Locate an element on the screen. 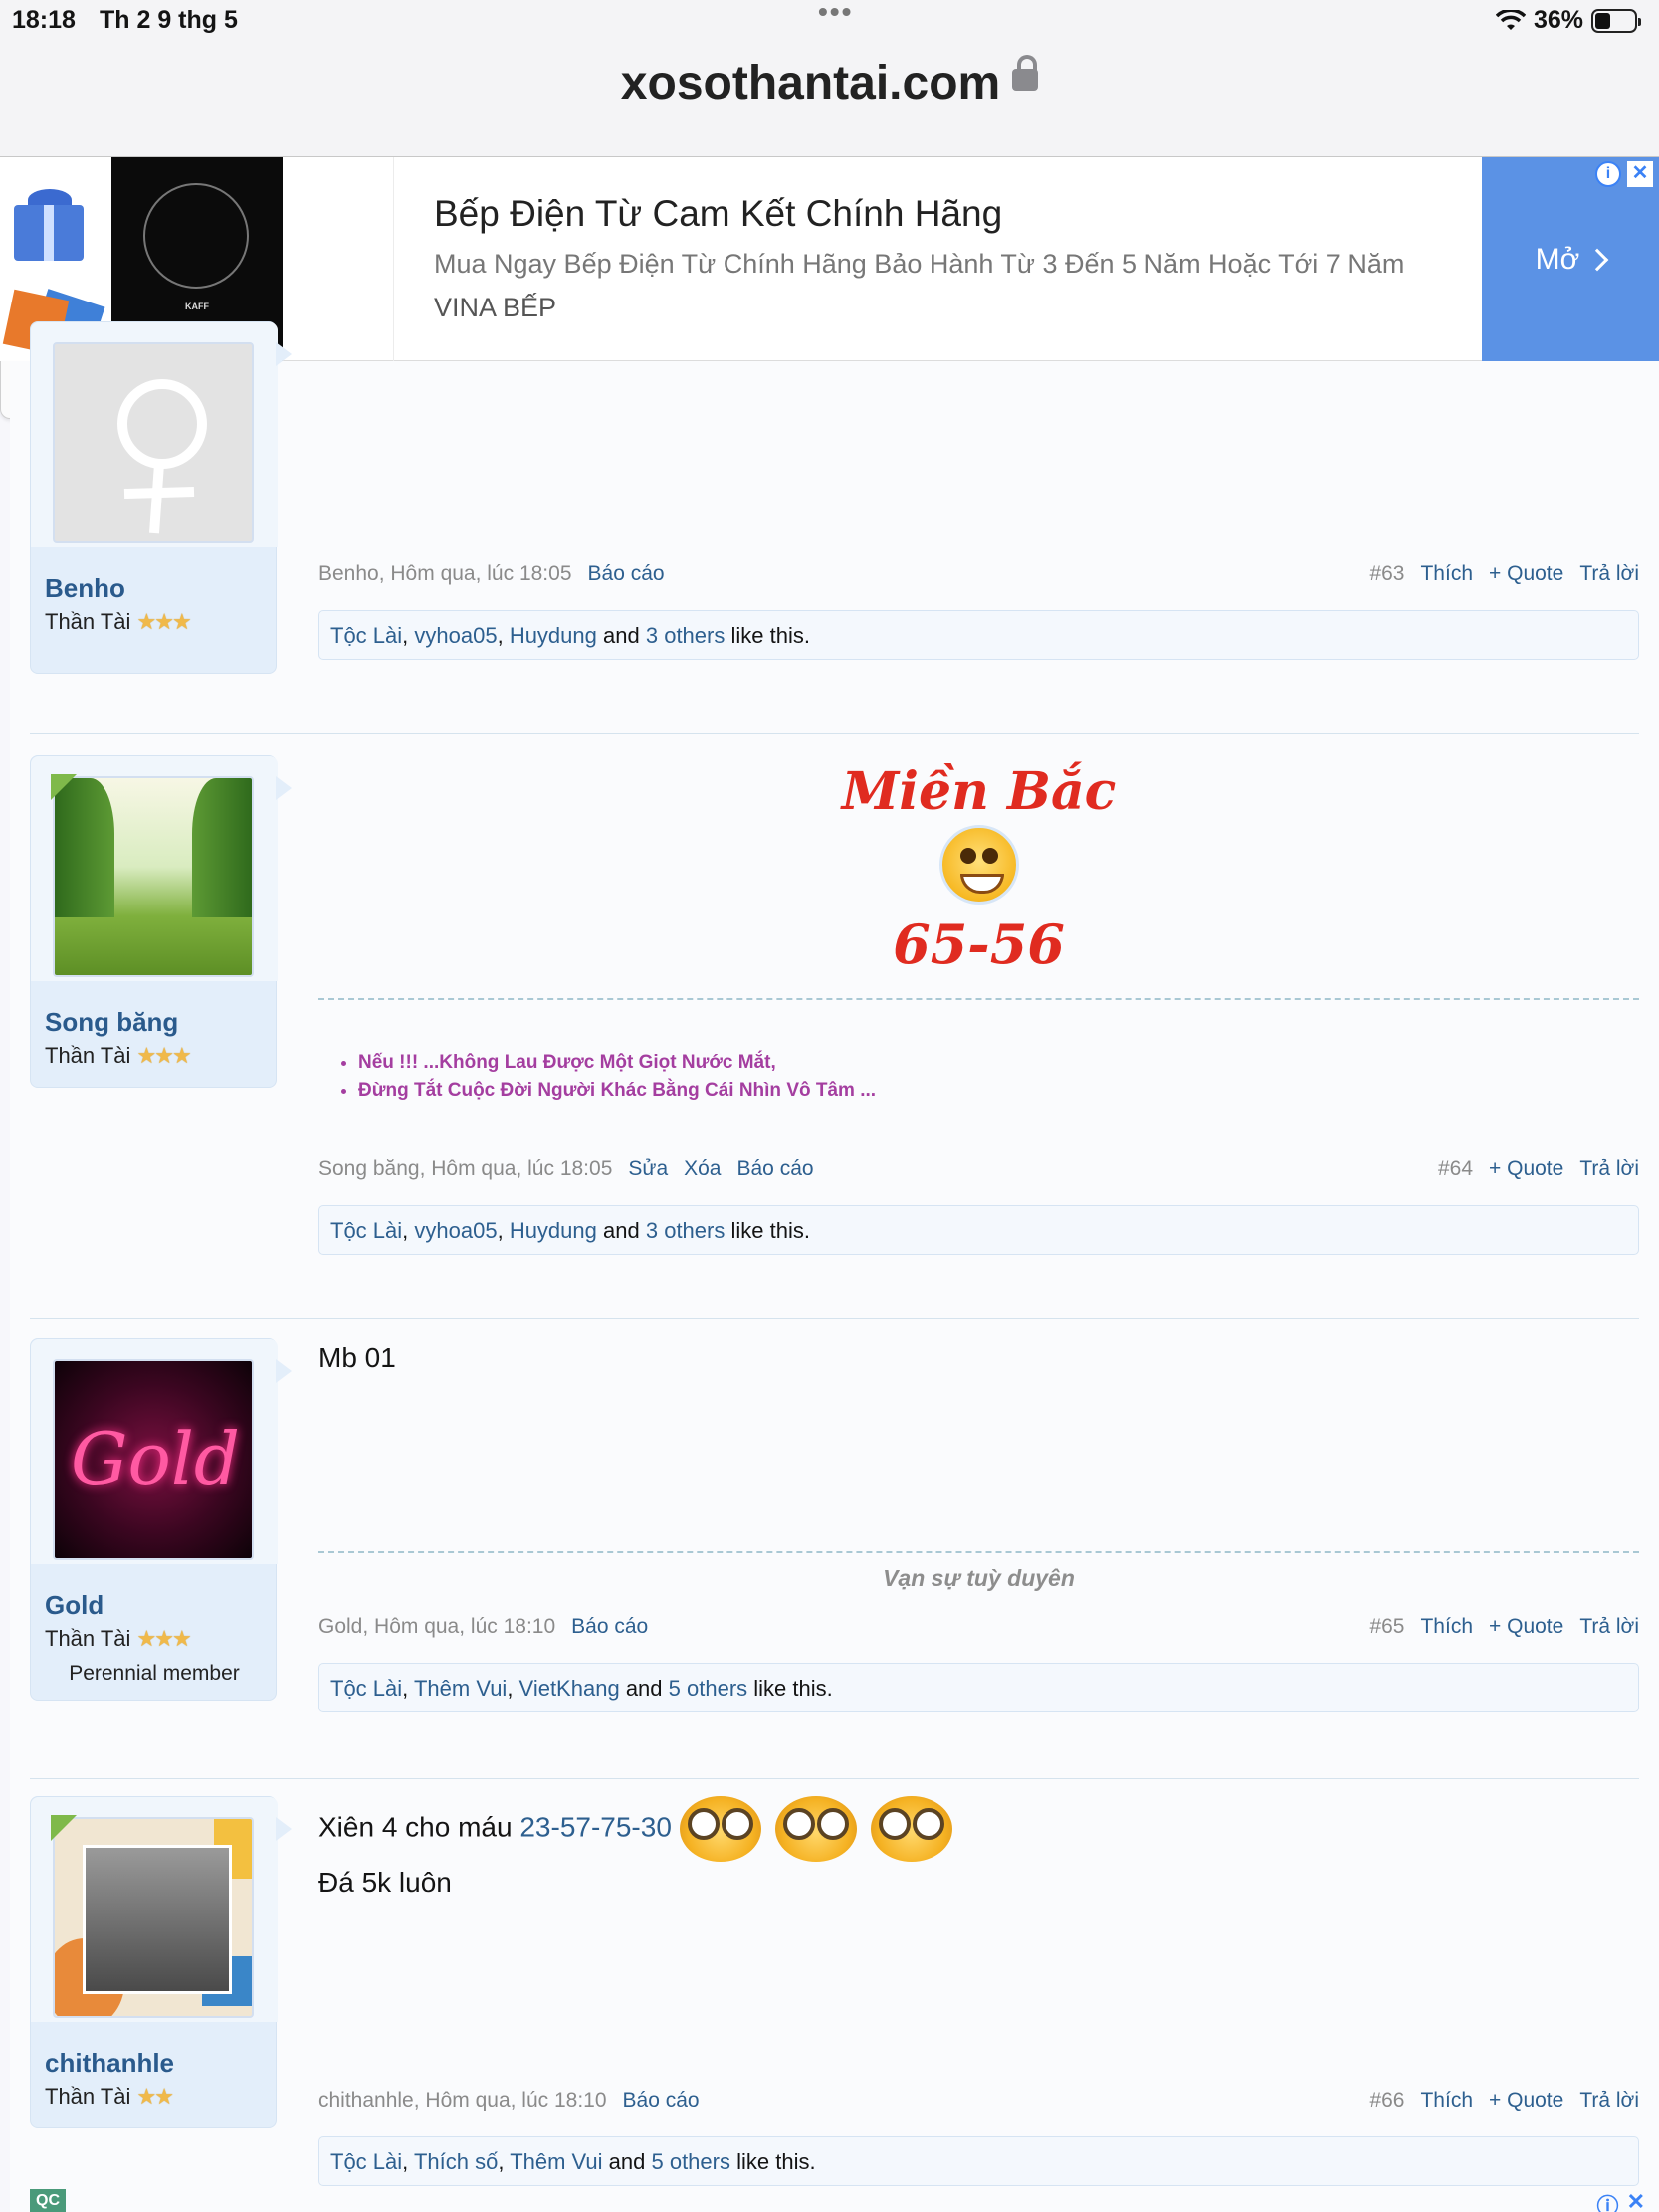 The height and width of the screenshot is (2212, 1659). battery-percent: 36% is located at coordinates (1558, 20).